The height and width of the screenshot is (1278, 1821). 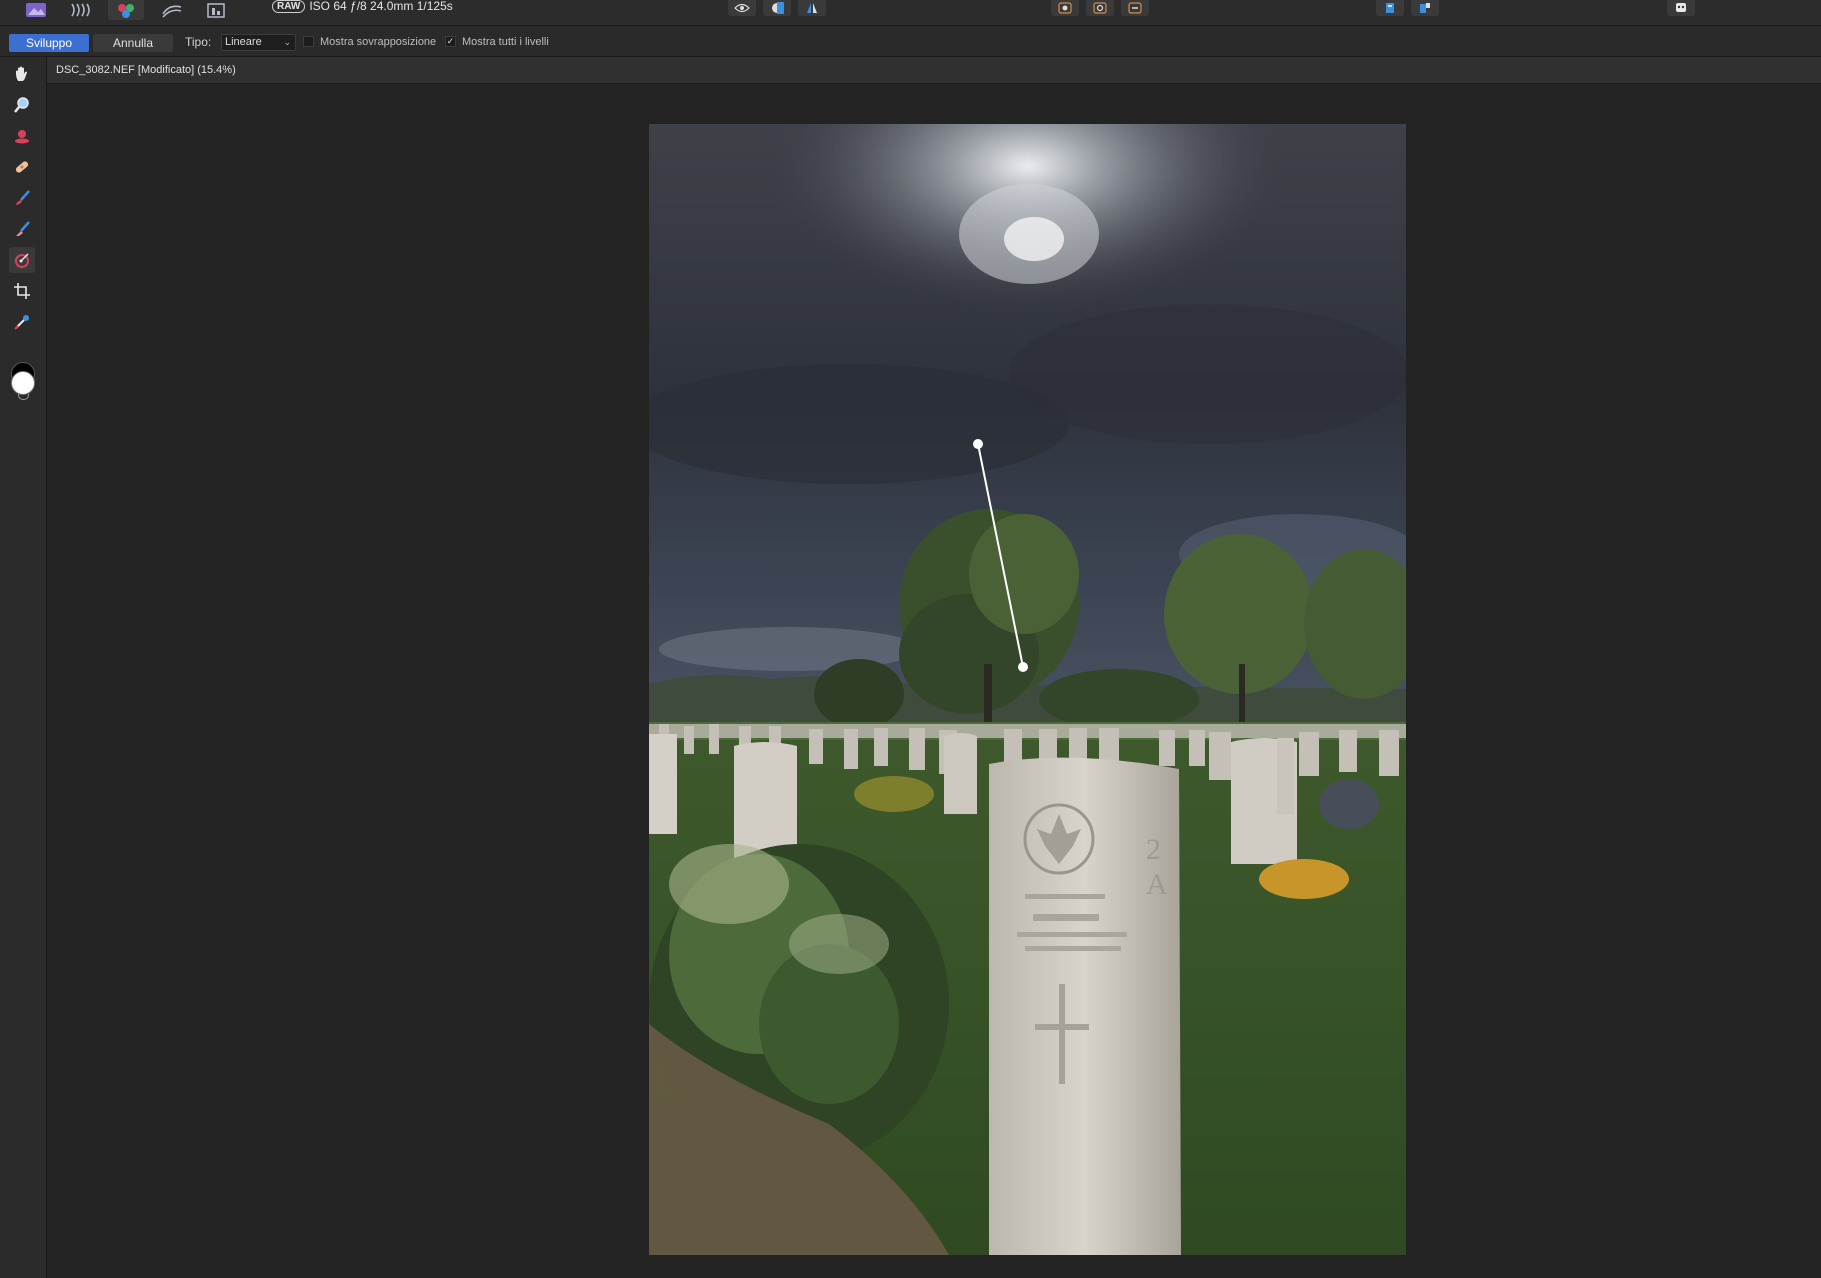 What do you see at coordinates (23, 397) in the screenshot?
I see `swap-colors-icon` at bounding box center [23, 397].